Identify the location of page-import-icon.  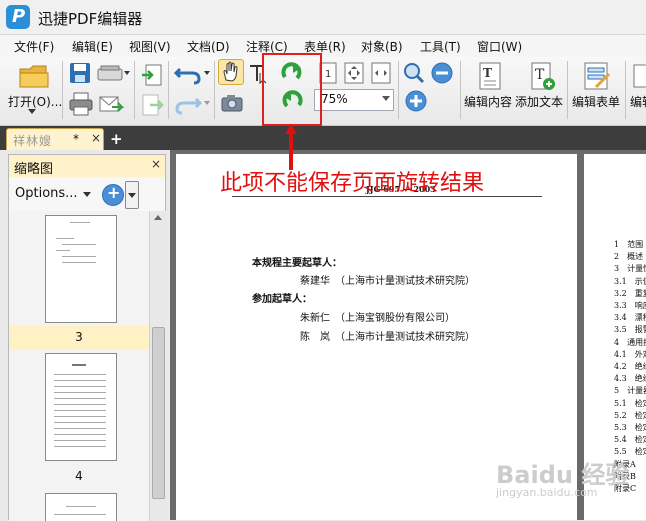
(152, 75).